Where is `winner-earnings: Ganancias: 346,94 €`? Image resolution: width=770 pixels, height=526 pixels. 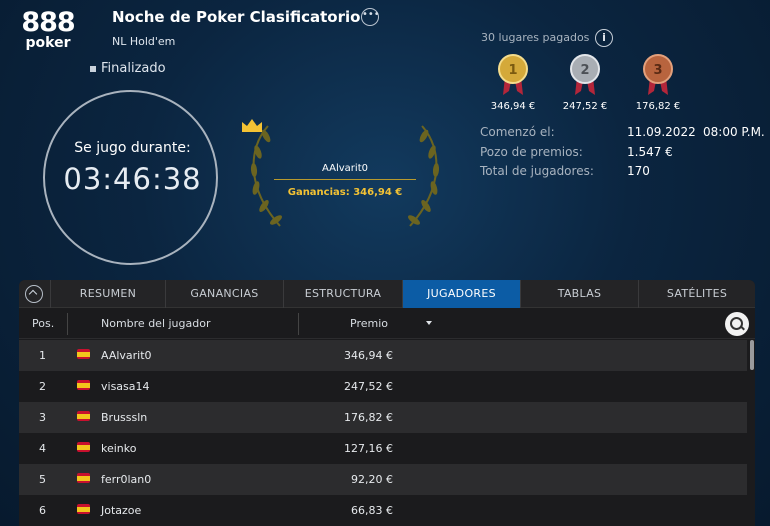
winner-earnings: Ganancias: 346,94 € is located at coordinates (345, 192).